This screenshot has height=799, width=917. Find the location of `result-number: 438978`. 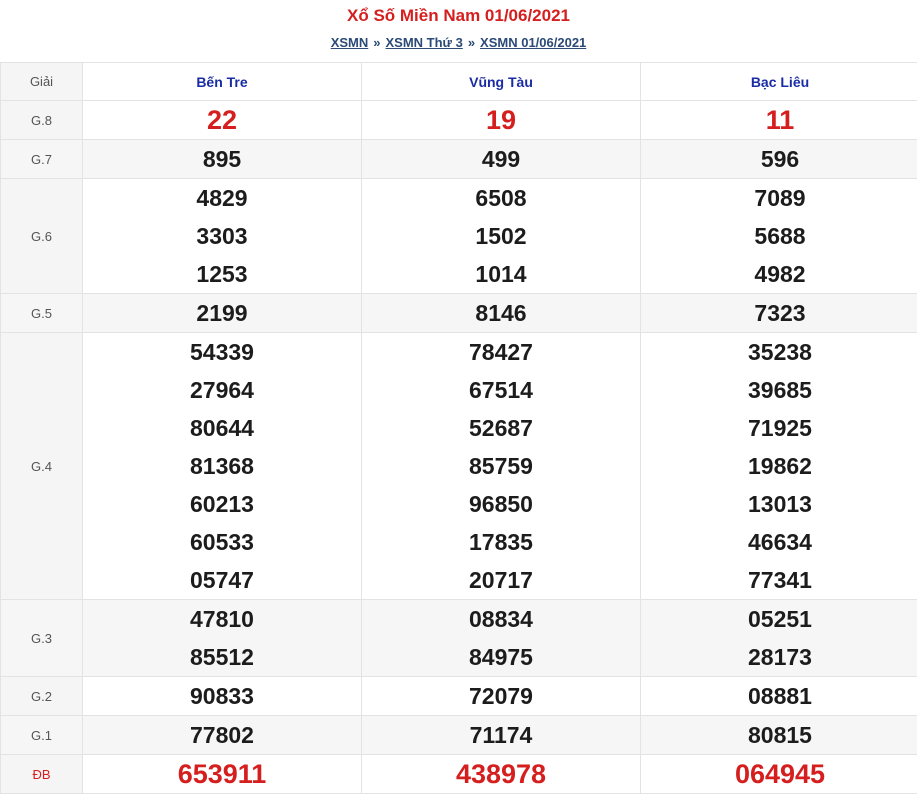

result-number: 438978 is located at coordinates (501, 774).